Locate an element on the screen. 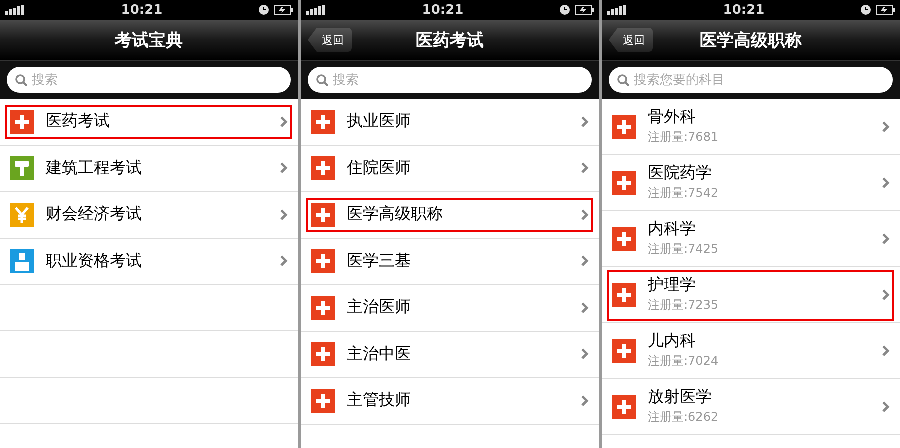 The height and width of the screenshot is (448, 900). item-label: 儿内科 is located at coordinates (672, 341).